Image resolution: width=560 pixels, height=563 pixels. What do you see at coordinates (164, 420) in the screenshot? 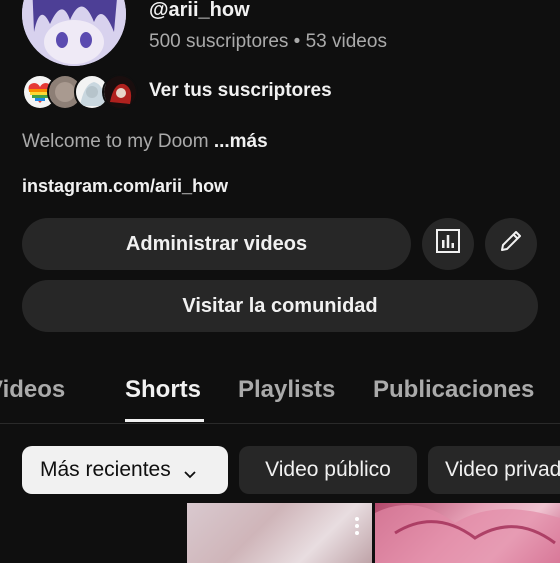
I see `active-tab-indicator` at bounding box center [164, 420].